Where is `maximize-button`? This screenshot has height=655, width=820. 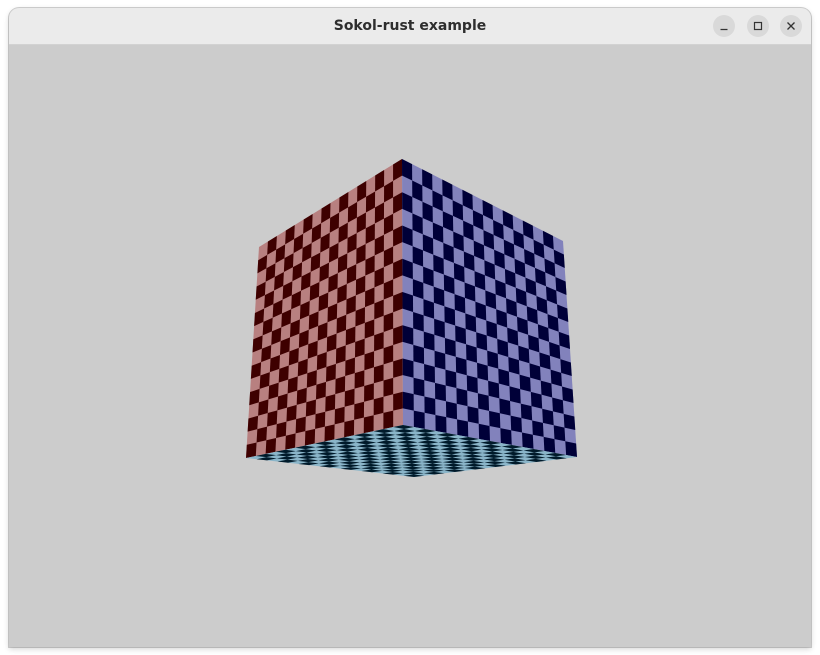 maximize-button is located at coordinates (758, 26).